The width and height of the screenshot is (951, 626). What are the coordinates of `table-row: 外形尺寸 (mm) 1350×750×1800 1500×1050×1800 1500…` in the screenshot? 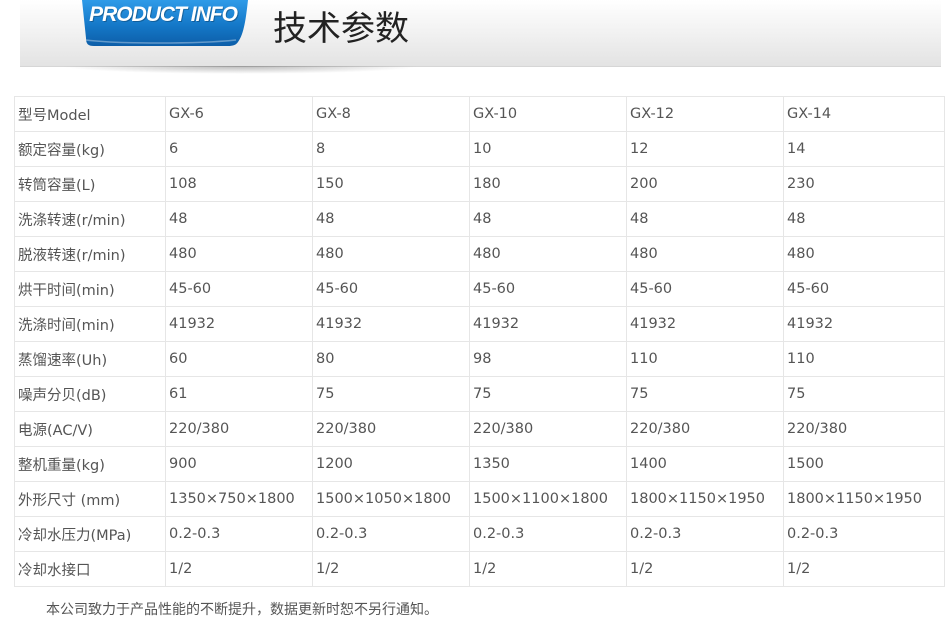 It's located at (479, 499).